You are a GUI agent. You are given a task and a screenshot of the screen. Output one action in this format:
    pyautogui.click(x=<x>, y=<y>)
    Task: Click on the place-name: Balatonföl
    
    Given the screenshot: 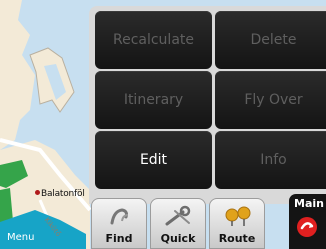 What is the action you would take?
    pyautogui.click(x=63, y=194)
    